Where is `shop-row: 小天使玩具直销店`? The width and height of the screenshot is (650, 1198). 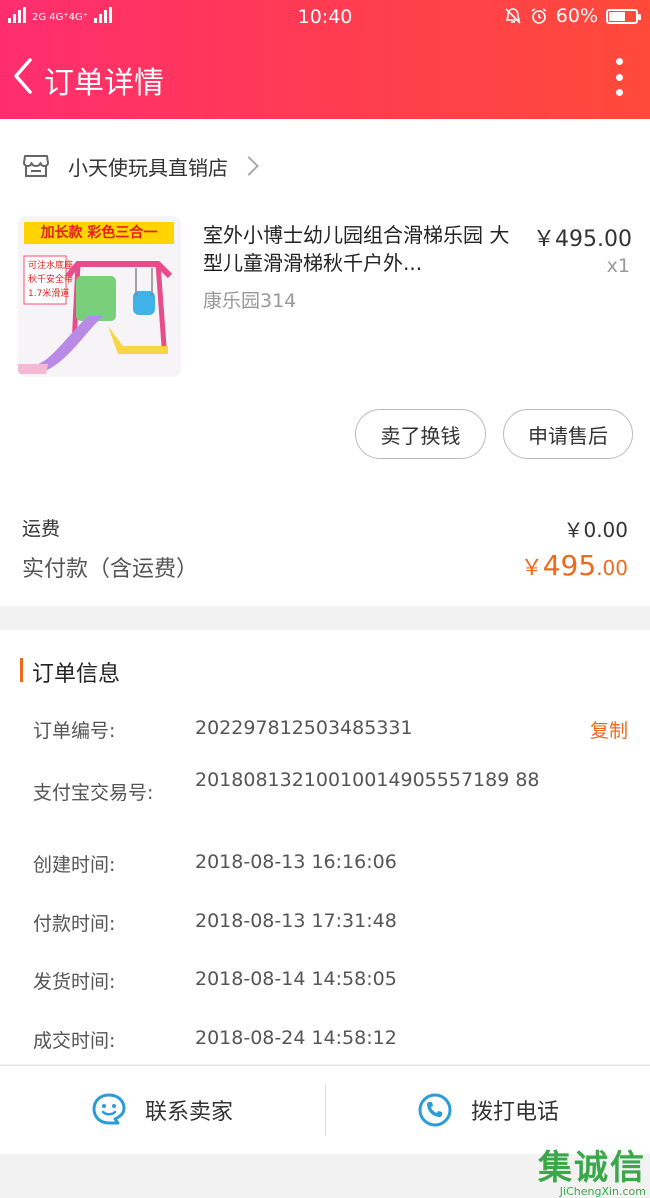 shop-row: 小天使玩具直销店 is located at coordinates (140, 166).